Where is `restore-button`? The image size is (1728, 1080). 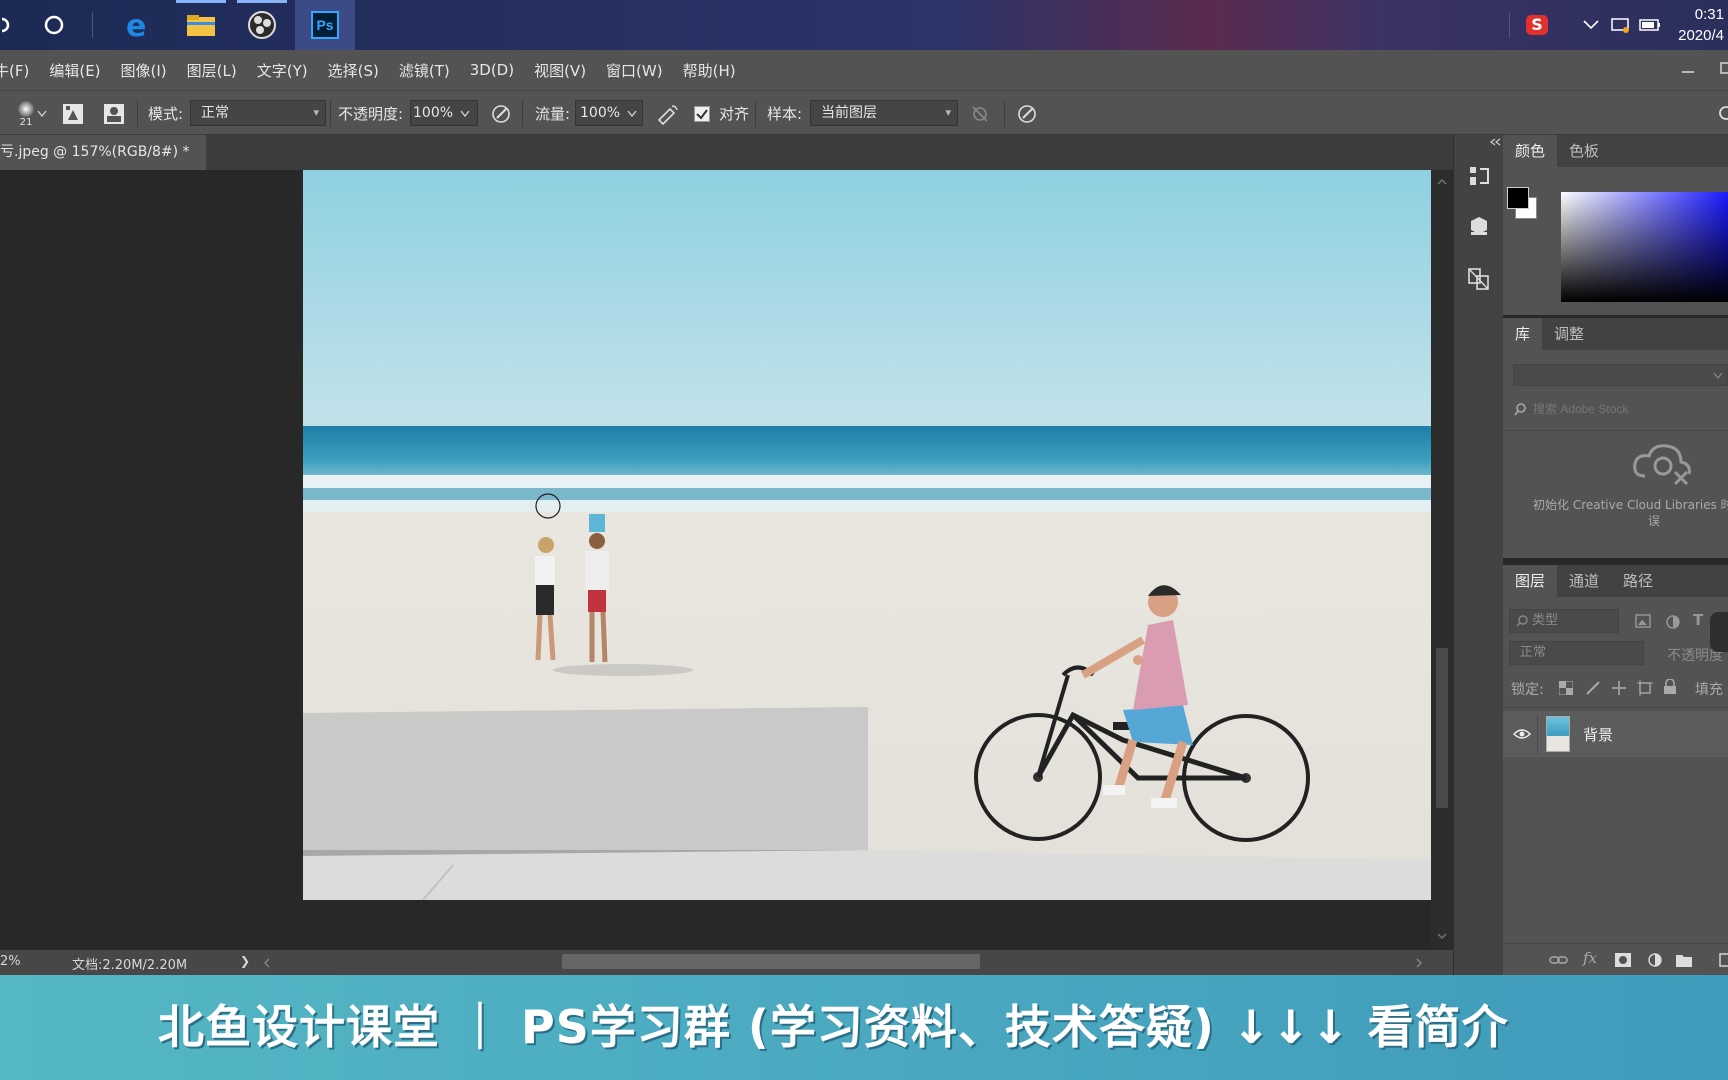
restore-button is located at coordinates (1723, 69).